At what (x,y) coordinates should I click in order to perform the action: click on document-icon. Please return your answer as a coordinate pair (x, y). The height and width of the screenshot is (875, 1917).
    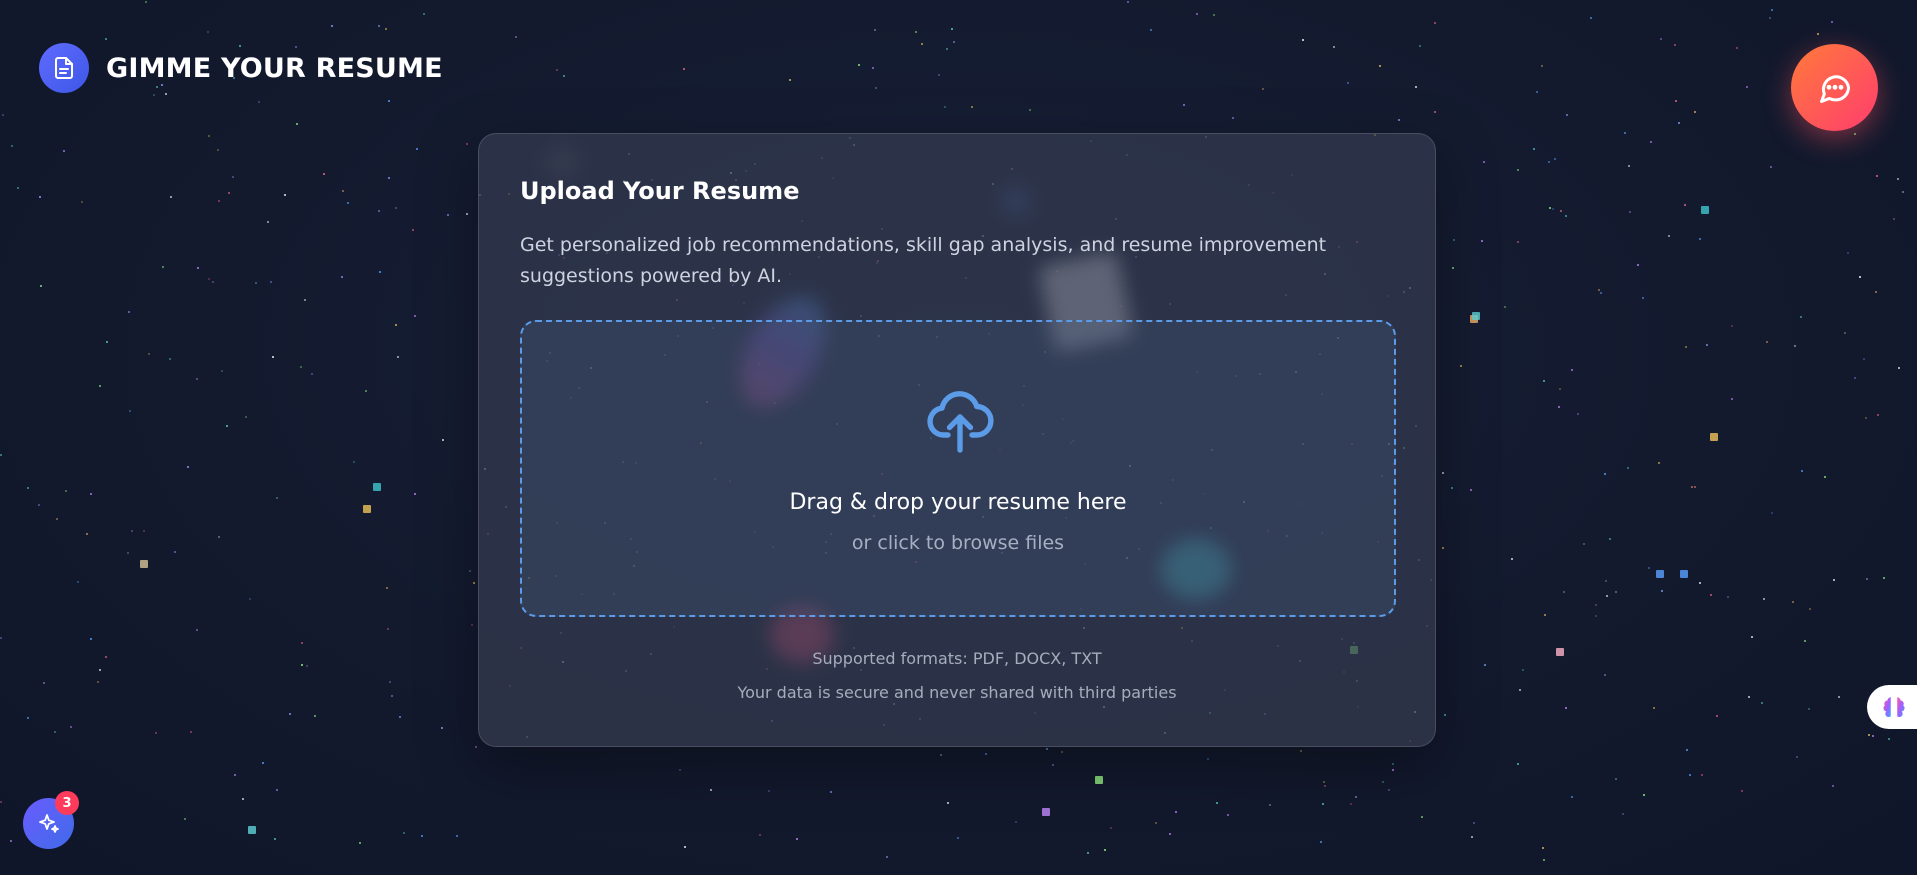
    Looking at the image, I should click on (64, 68).